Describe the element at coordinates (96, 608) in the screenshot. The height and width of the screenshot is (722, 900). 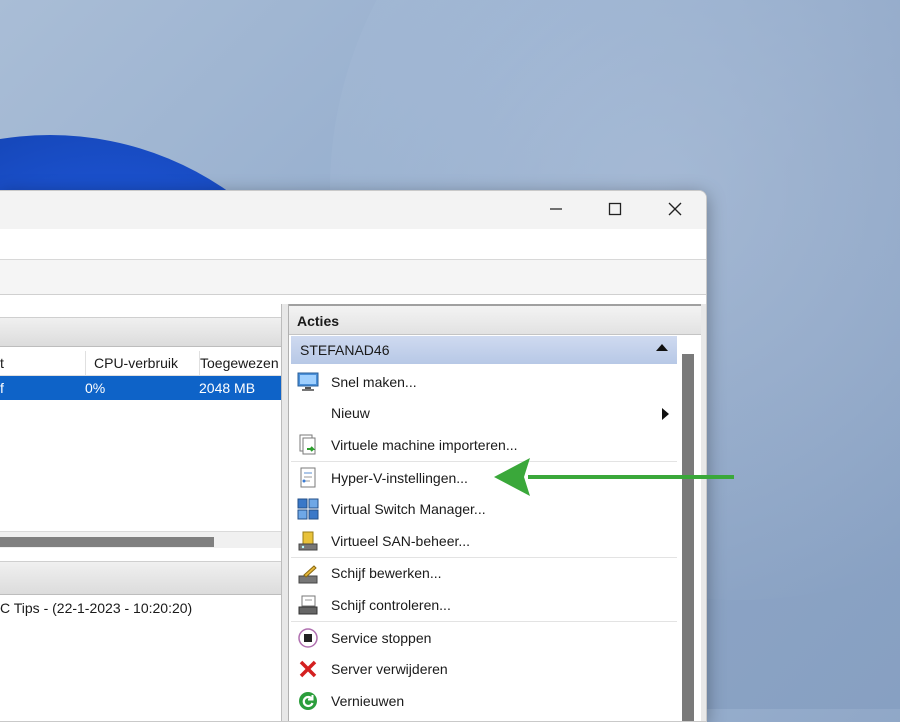
I see `checkpoint-entry: C Tips - (22-1-2023 - 10:20:20)` at that location.